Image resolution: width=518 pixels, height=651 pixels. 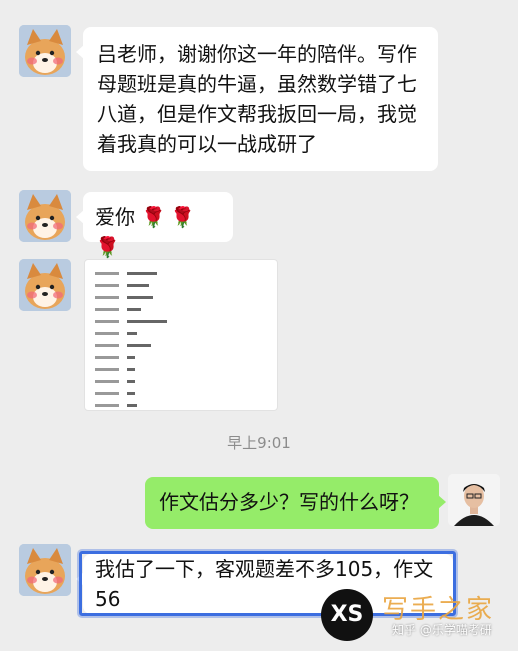 I want to click on message-text: 爱你, so click(x=115, y=217).